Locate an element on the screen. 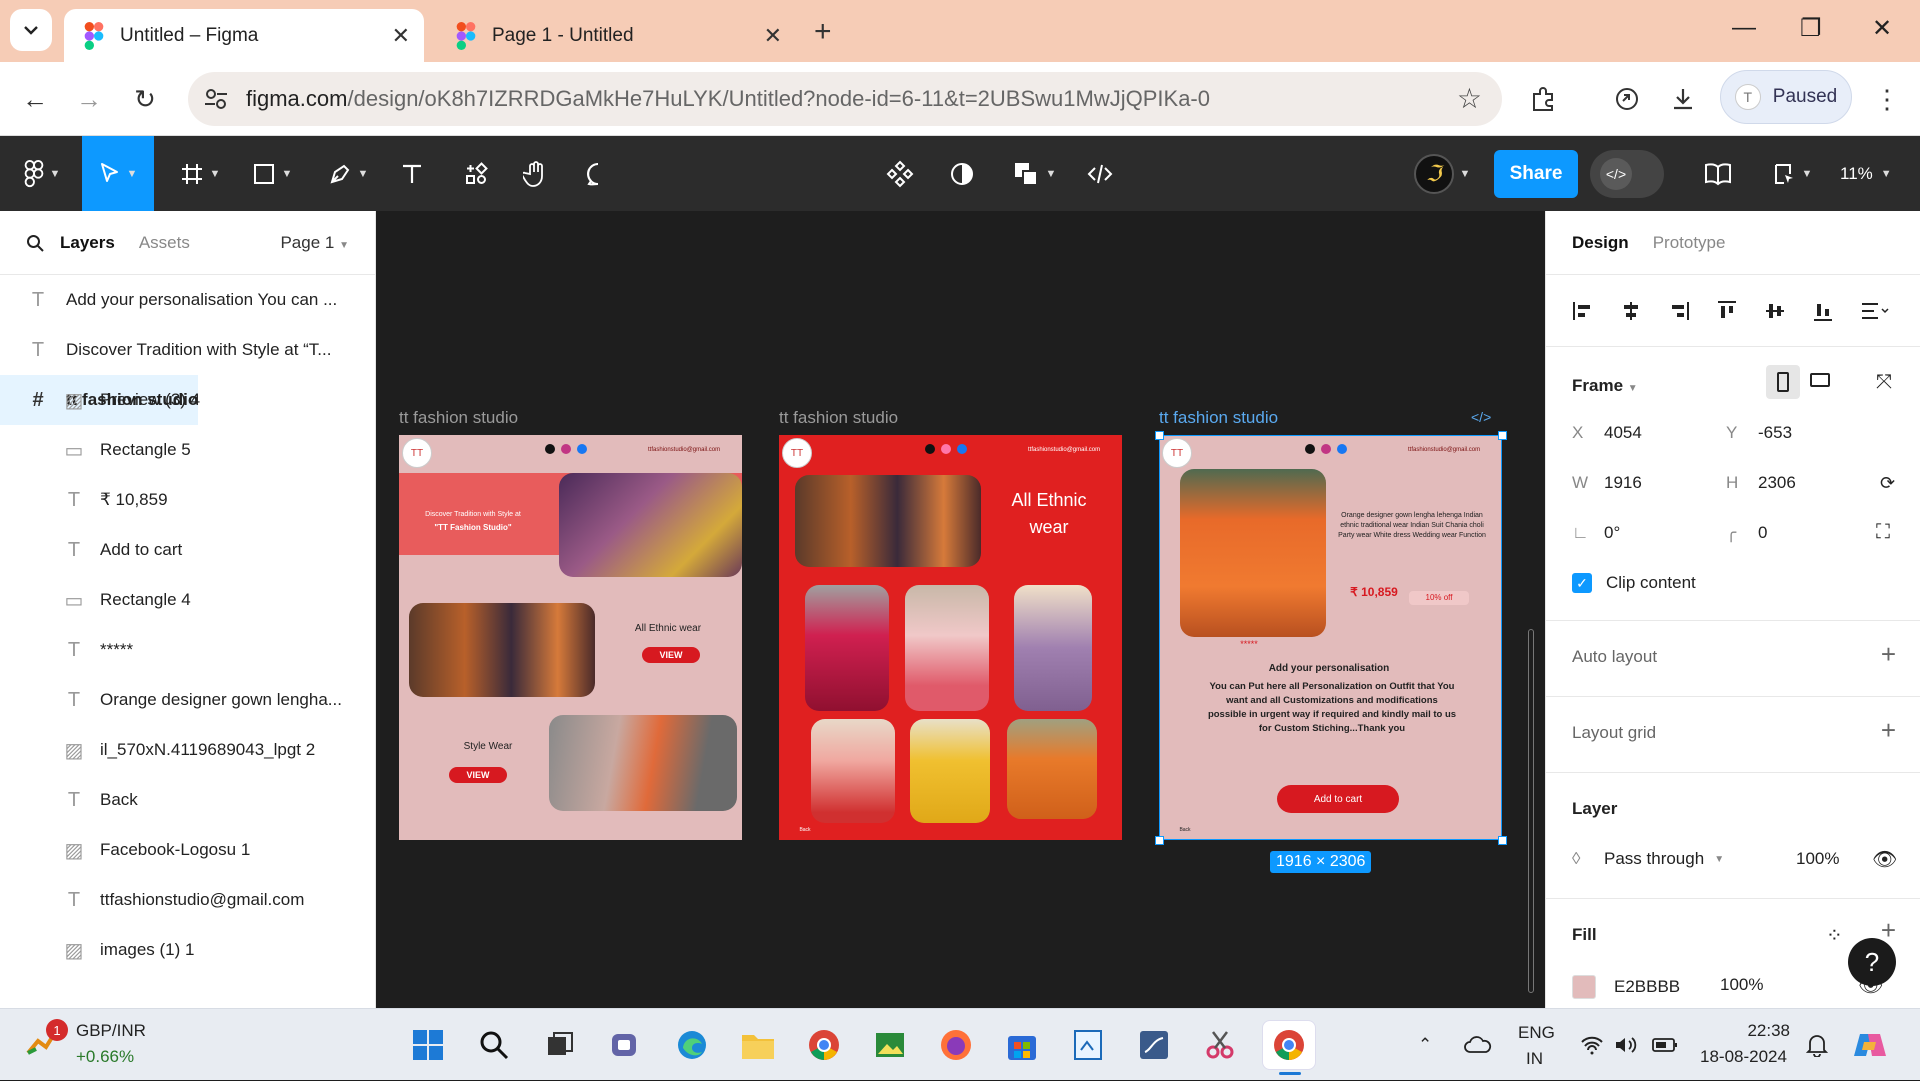 The height and width of the screenshot is (1081, 1920). dev-code-button is located at coordinates (1100, 173).